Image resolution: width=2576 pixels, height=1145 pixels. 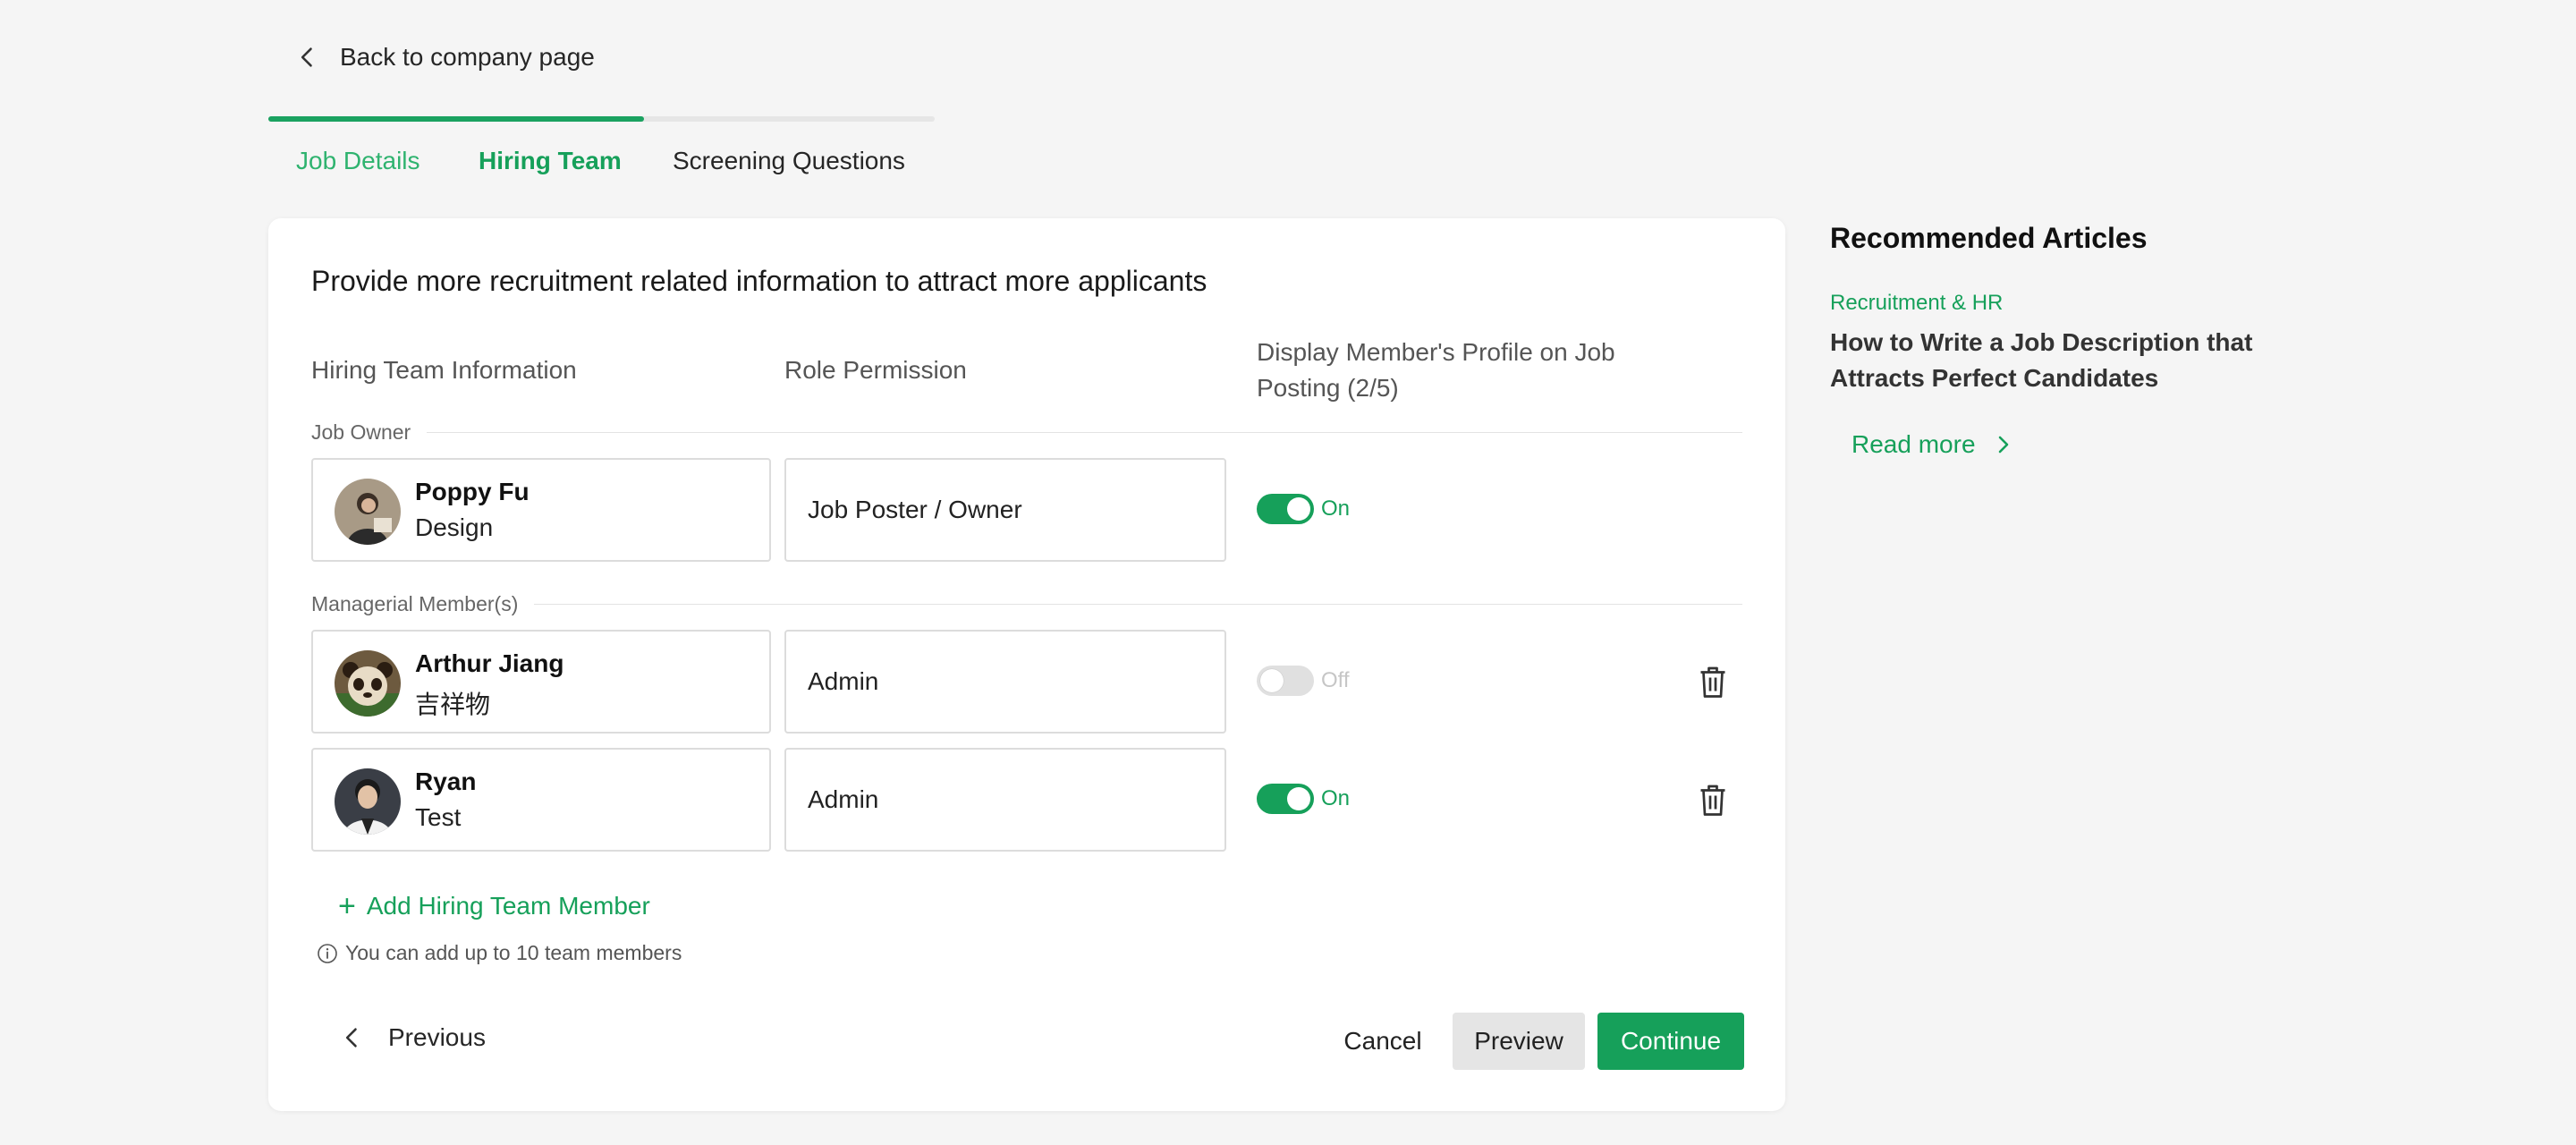 I want to click on previous-button: Previous, so click(x=413, y=1037).